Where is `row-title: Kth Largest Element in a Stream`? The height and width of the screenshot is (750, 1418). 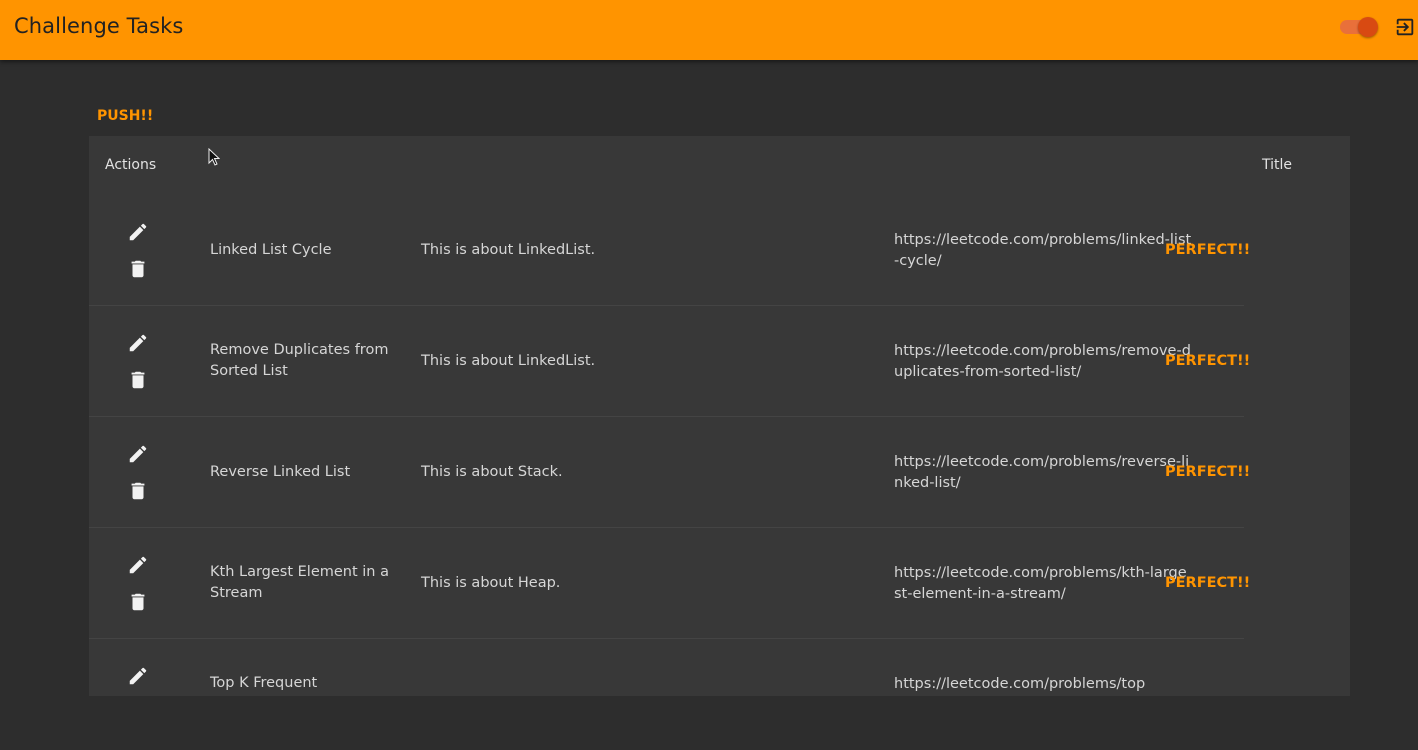
row-title: Kth Largest Element in a Stream is located at coordinates (299, 582).